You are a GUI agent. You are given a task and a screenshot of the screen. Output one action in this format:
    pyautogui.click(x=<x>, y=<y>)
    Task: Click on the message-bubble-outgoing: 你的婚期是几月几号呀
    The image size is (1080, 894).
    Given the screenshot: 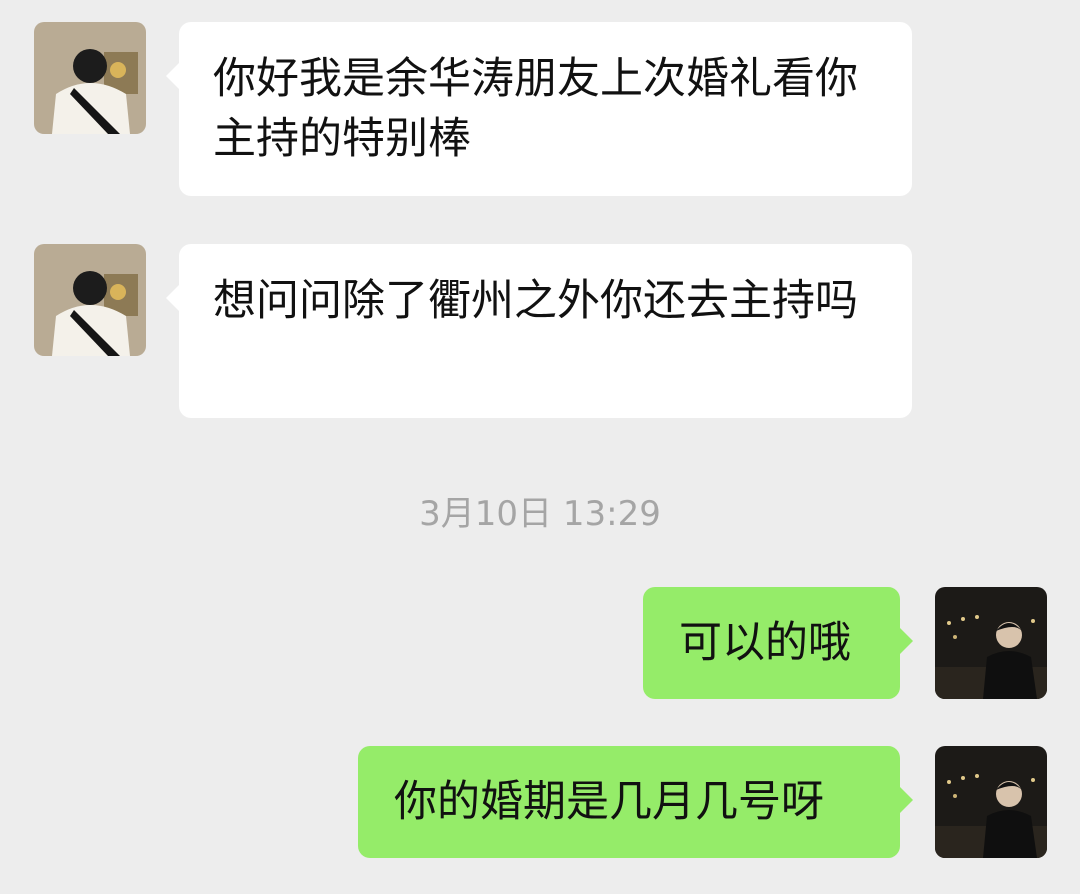 What is the action you would take?
    pyautogui.click(x=635, y=802)
    